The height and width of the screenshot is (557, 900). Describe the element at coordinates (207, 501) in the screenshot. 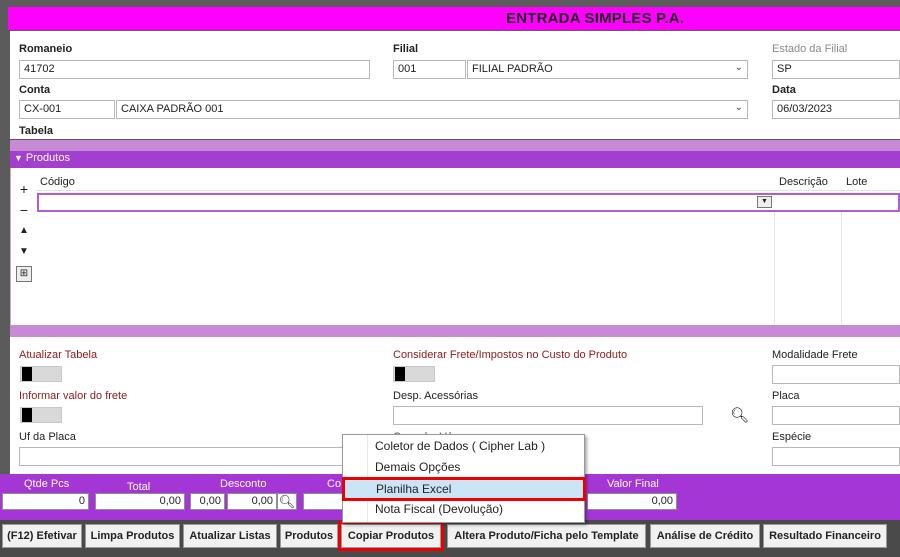

I see `desconto-pct-input: 0,00` at that location.